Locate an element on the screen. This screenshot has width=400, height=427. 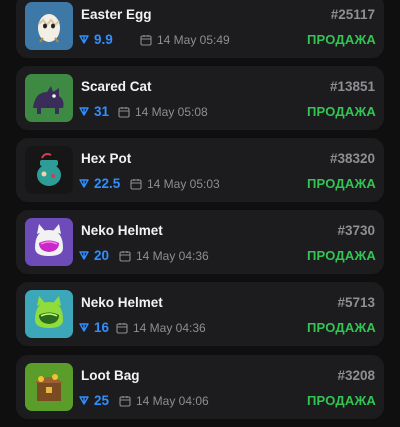
item-name: Scared Cat is located at coordinates (116, 86).